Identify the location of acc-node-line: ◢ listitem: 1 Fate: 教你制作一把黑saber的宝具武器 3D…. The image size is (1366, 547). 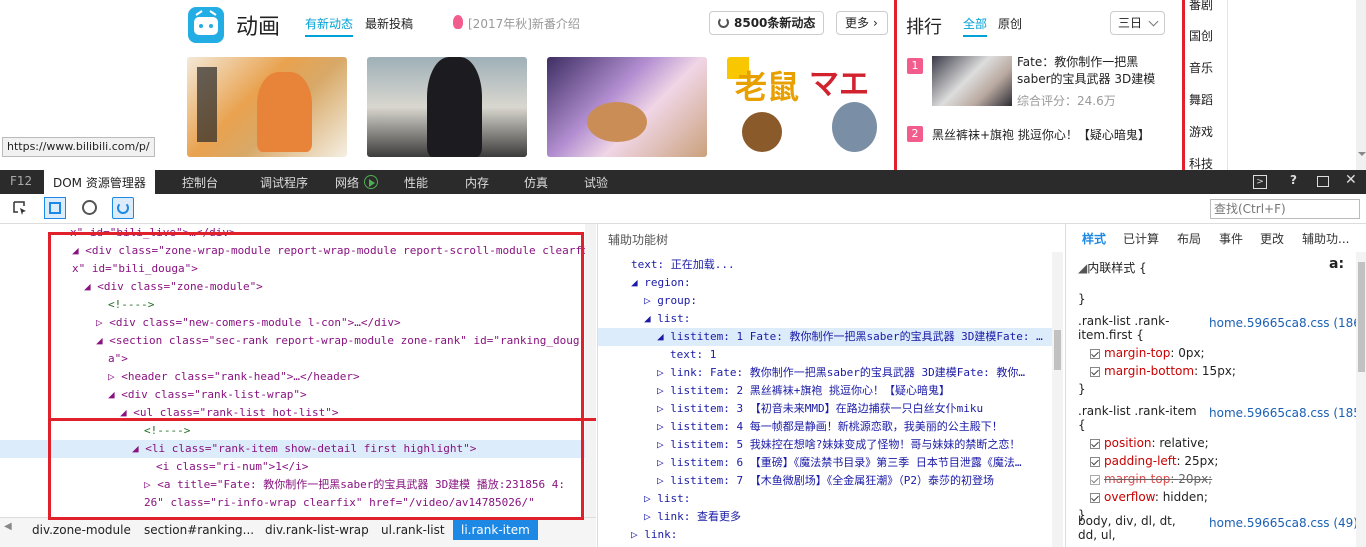
(825, 337).